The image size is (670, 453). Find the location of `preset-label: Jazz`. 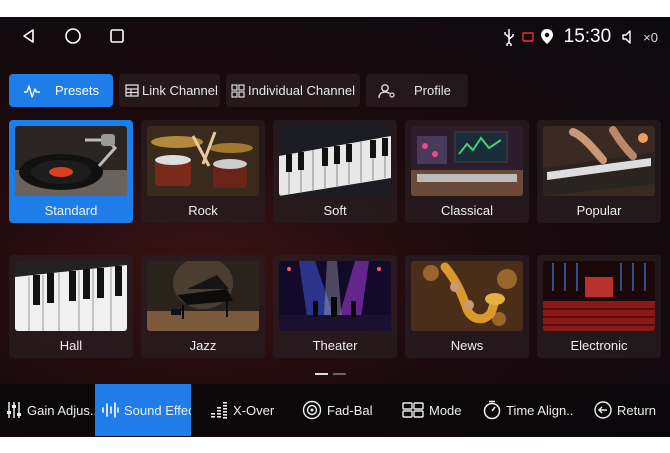

preset-label: Jazz is located at coordinates (203, 345).